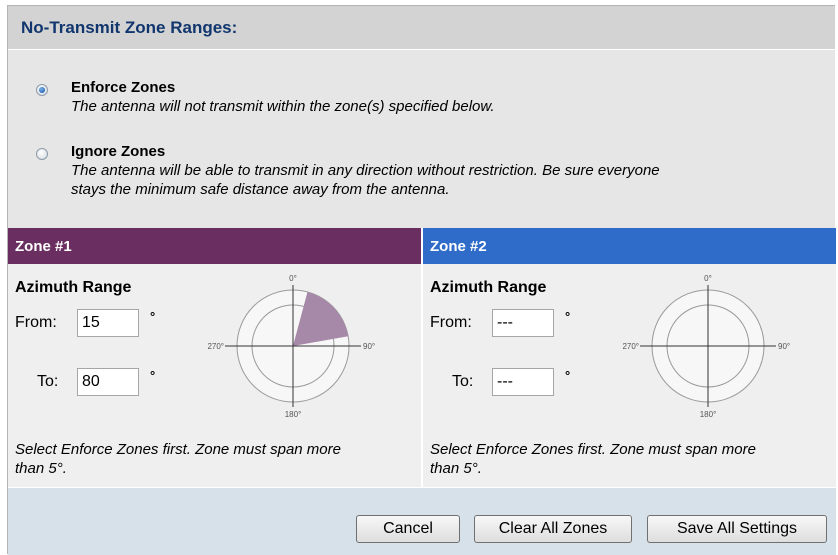 The image size is (838, 555). I want to click on zone-2-from-input, so click(523, 323).